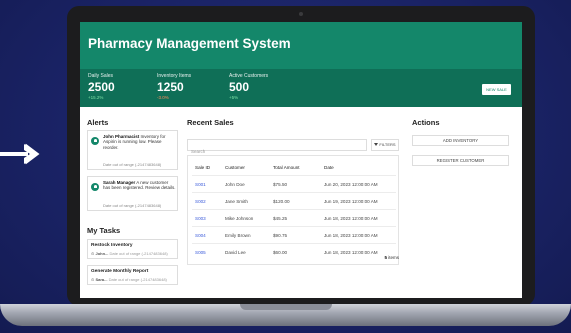 The image size is (571, 333). What do you see at coordinates (96, 97) in the screenshot?
I see `stat-change: +15.2%` at bounding box center [96, 97].